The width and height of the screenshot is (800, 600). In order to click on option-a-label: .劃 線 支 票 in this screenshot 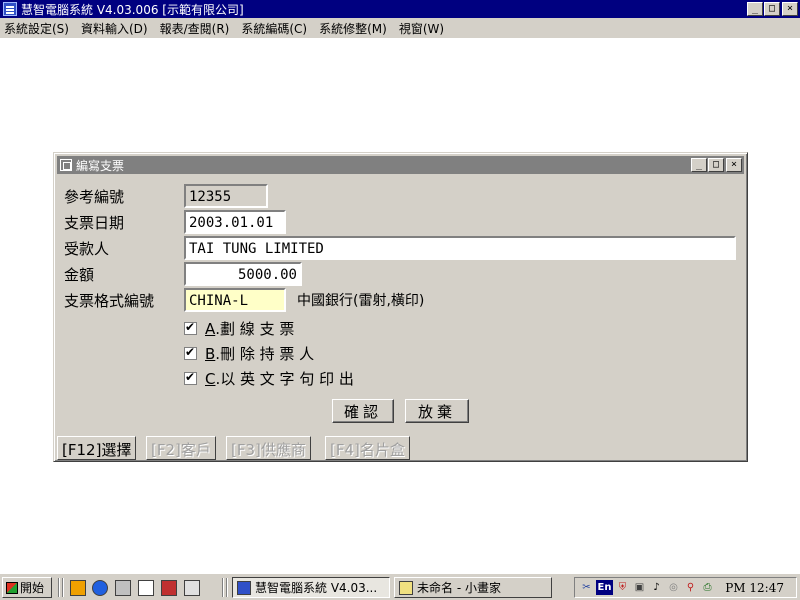, I will do `click(255, 329)`.